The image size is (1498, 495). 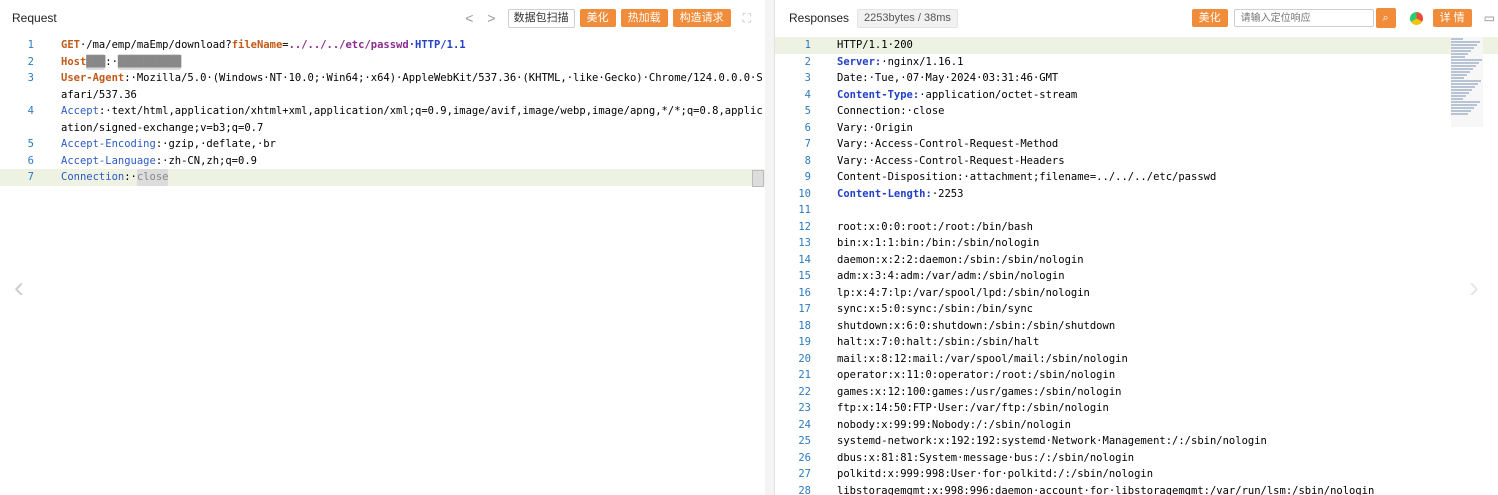 I want to click on expand-icon: ⛶, so click(x=747, y=18).